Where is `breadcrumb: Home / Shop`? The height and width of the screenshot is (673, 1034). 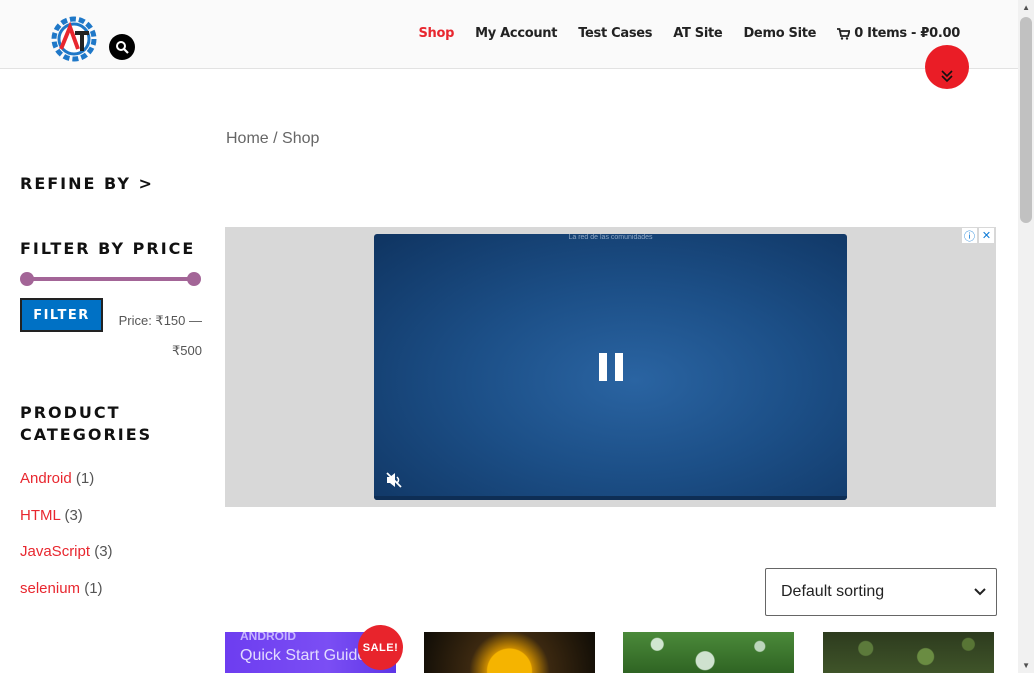
breadcrumb: Home / Shop is located at coordinates (272, 139).